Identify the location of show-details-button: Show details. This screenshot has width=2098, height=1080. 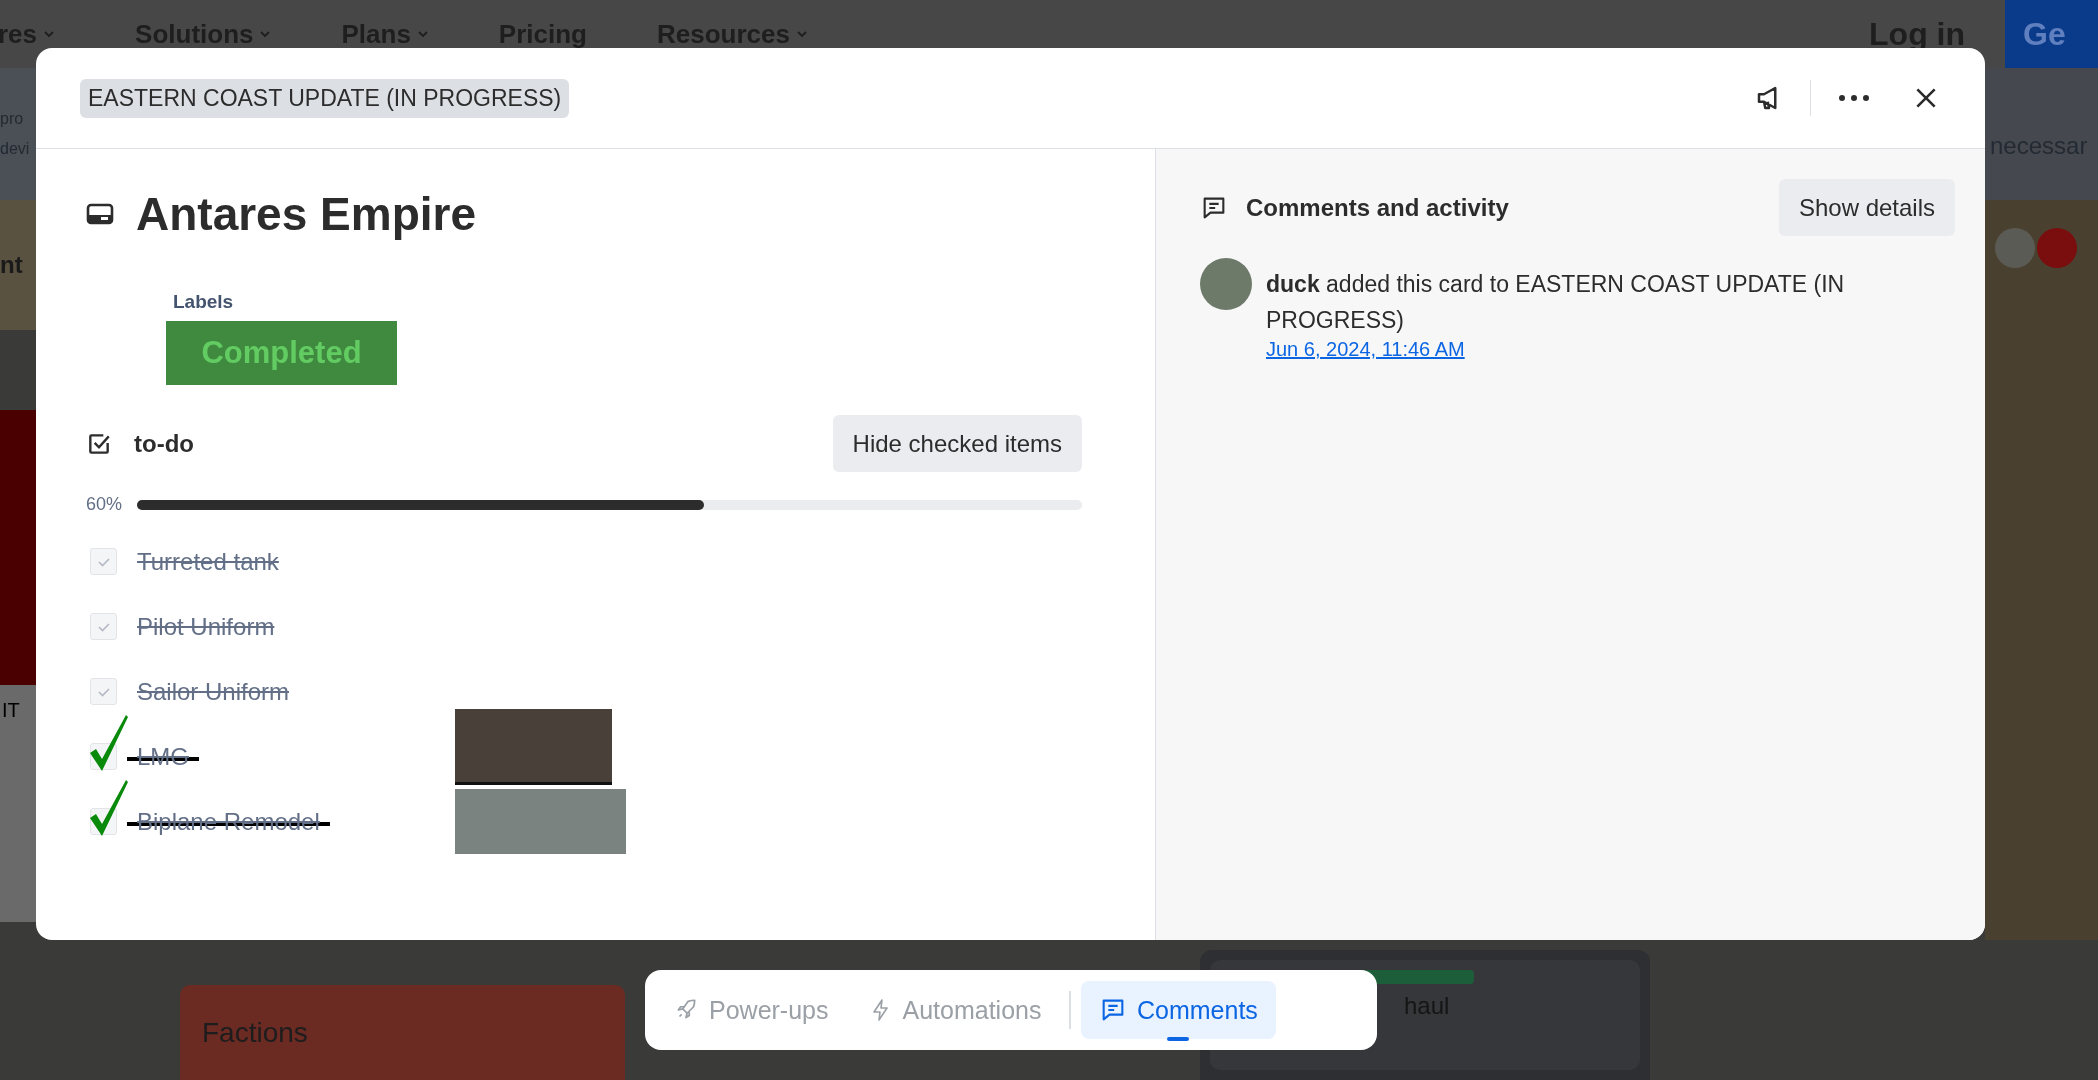
(1866, 207).